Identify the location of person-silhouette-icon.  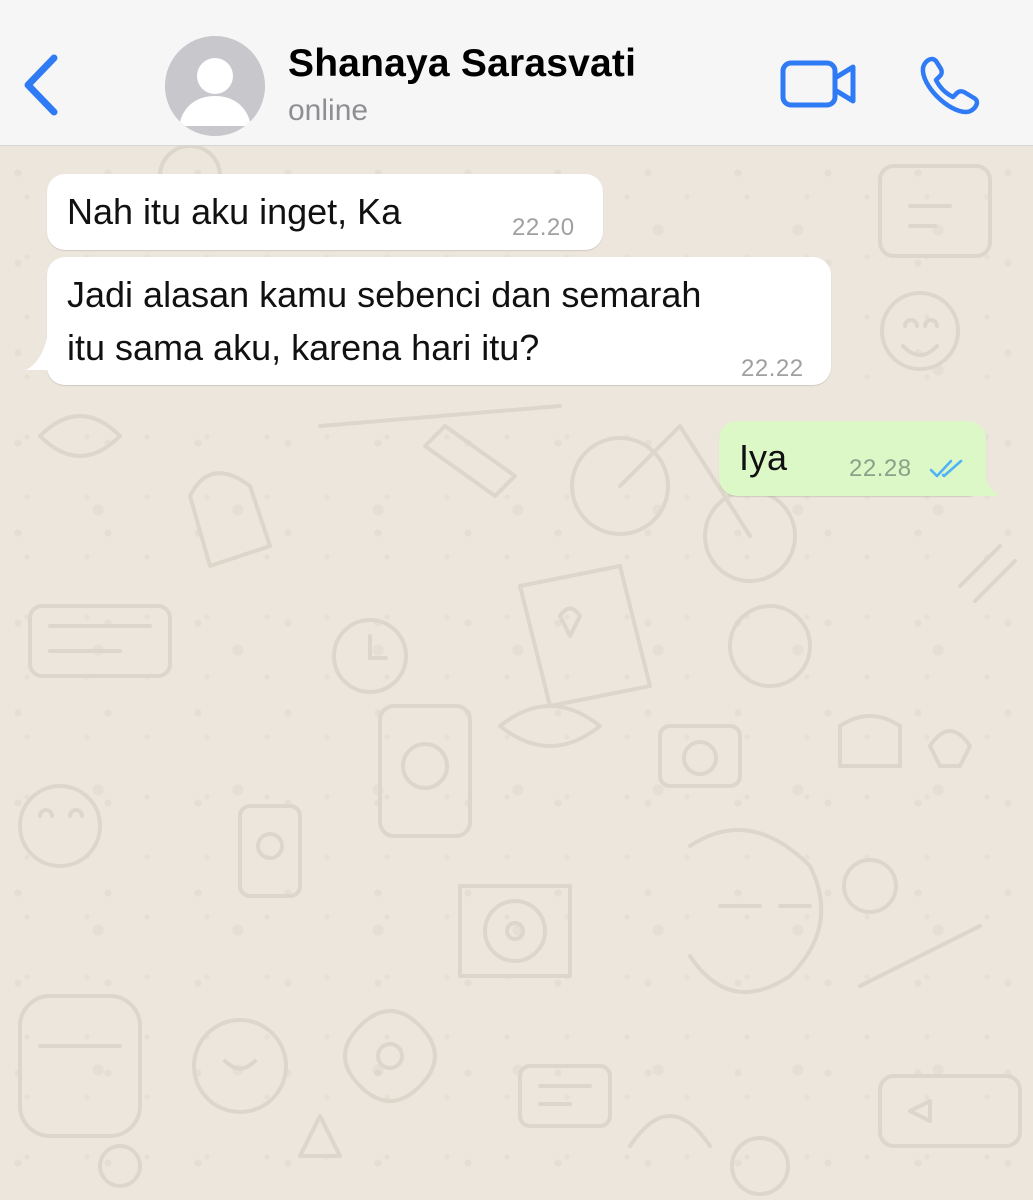
(215, 86).